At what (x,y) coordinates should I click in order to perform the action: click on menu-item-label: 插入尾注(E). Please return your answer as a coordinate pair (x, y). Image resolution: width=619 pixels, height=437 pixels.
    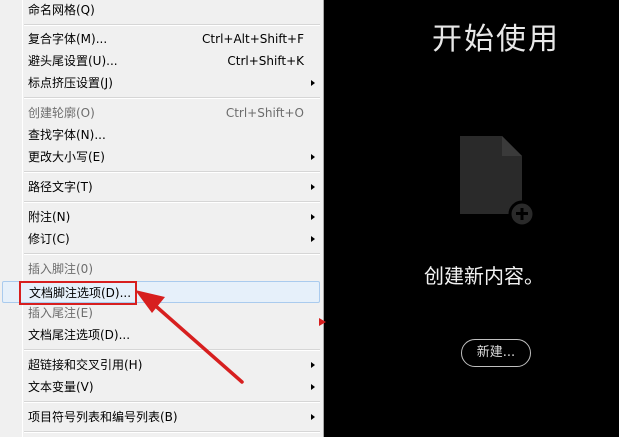
    Looking at the image, I should click on (60, 313).